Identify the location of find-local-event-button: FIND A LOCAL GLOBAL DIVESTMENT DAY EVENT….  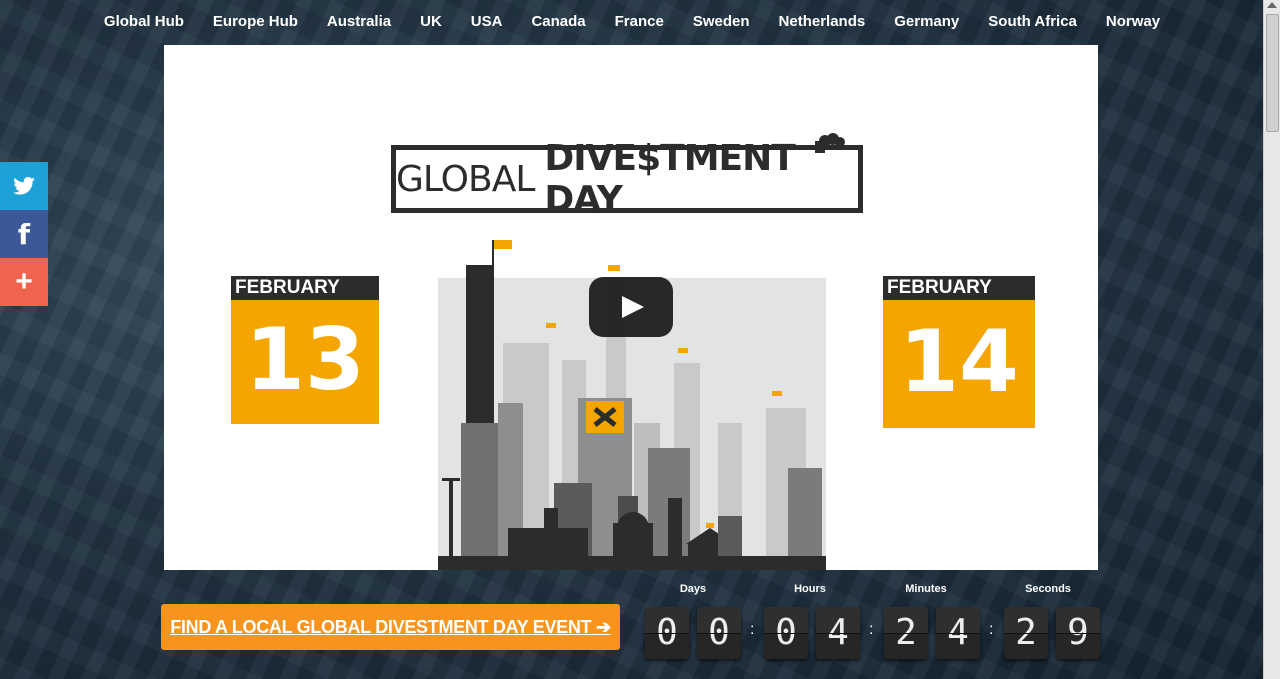
(390, 627).